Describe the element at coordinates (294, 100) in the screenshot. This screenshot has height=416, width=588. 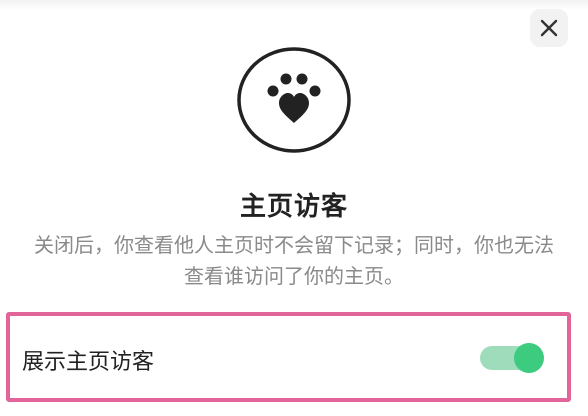
I see `paw-heart-icon` at that location.